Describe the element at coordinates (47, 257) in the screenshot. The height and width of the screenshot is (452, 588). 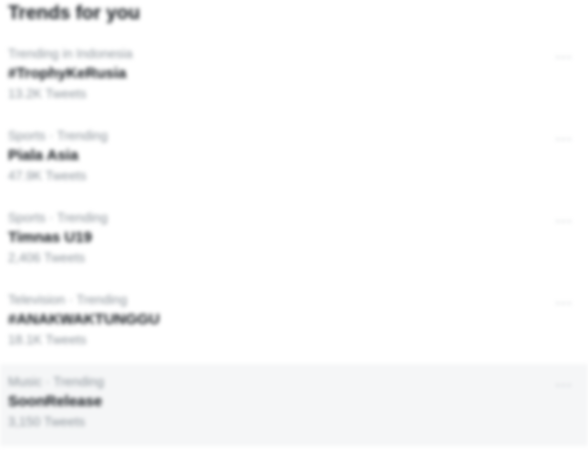
I see `trend-tweet-count: 2,406 Tweets` at that location.